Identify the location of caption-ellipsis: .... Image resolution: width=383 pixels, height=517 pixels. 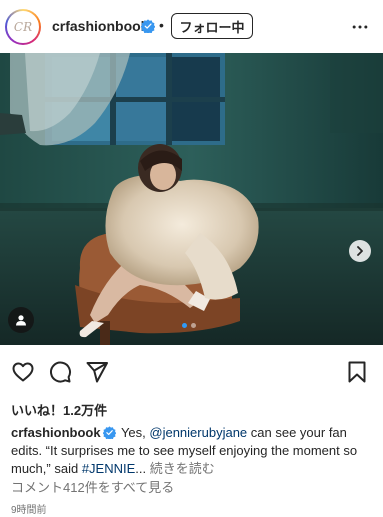
(141, 468).